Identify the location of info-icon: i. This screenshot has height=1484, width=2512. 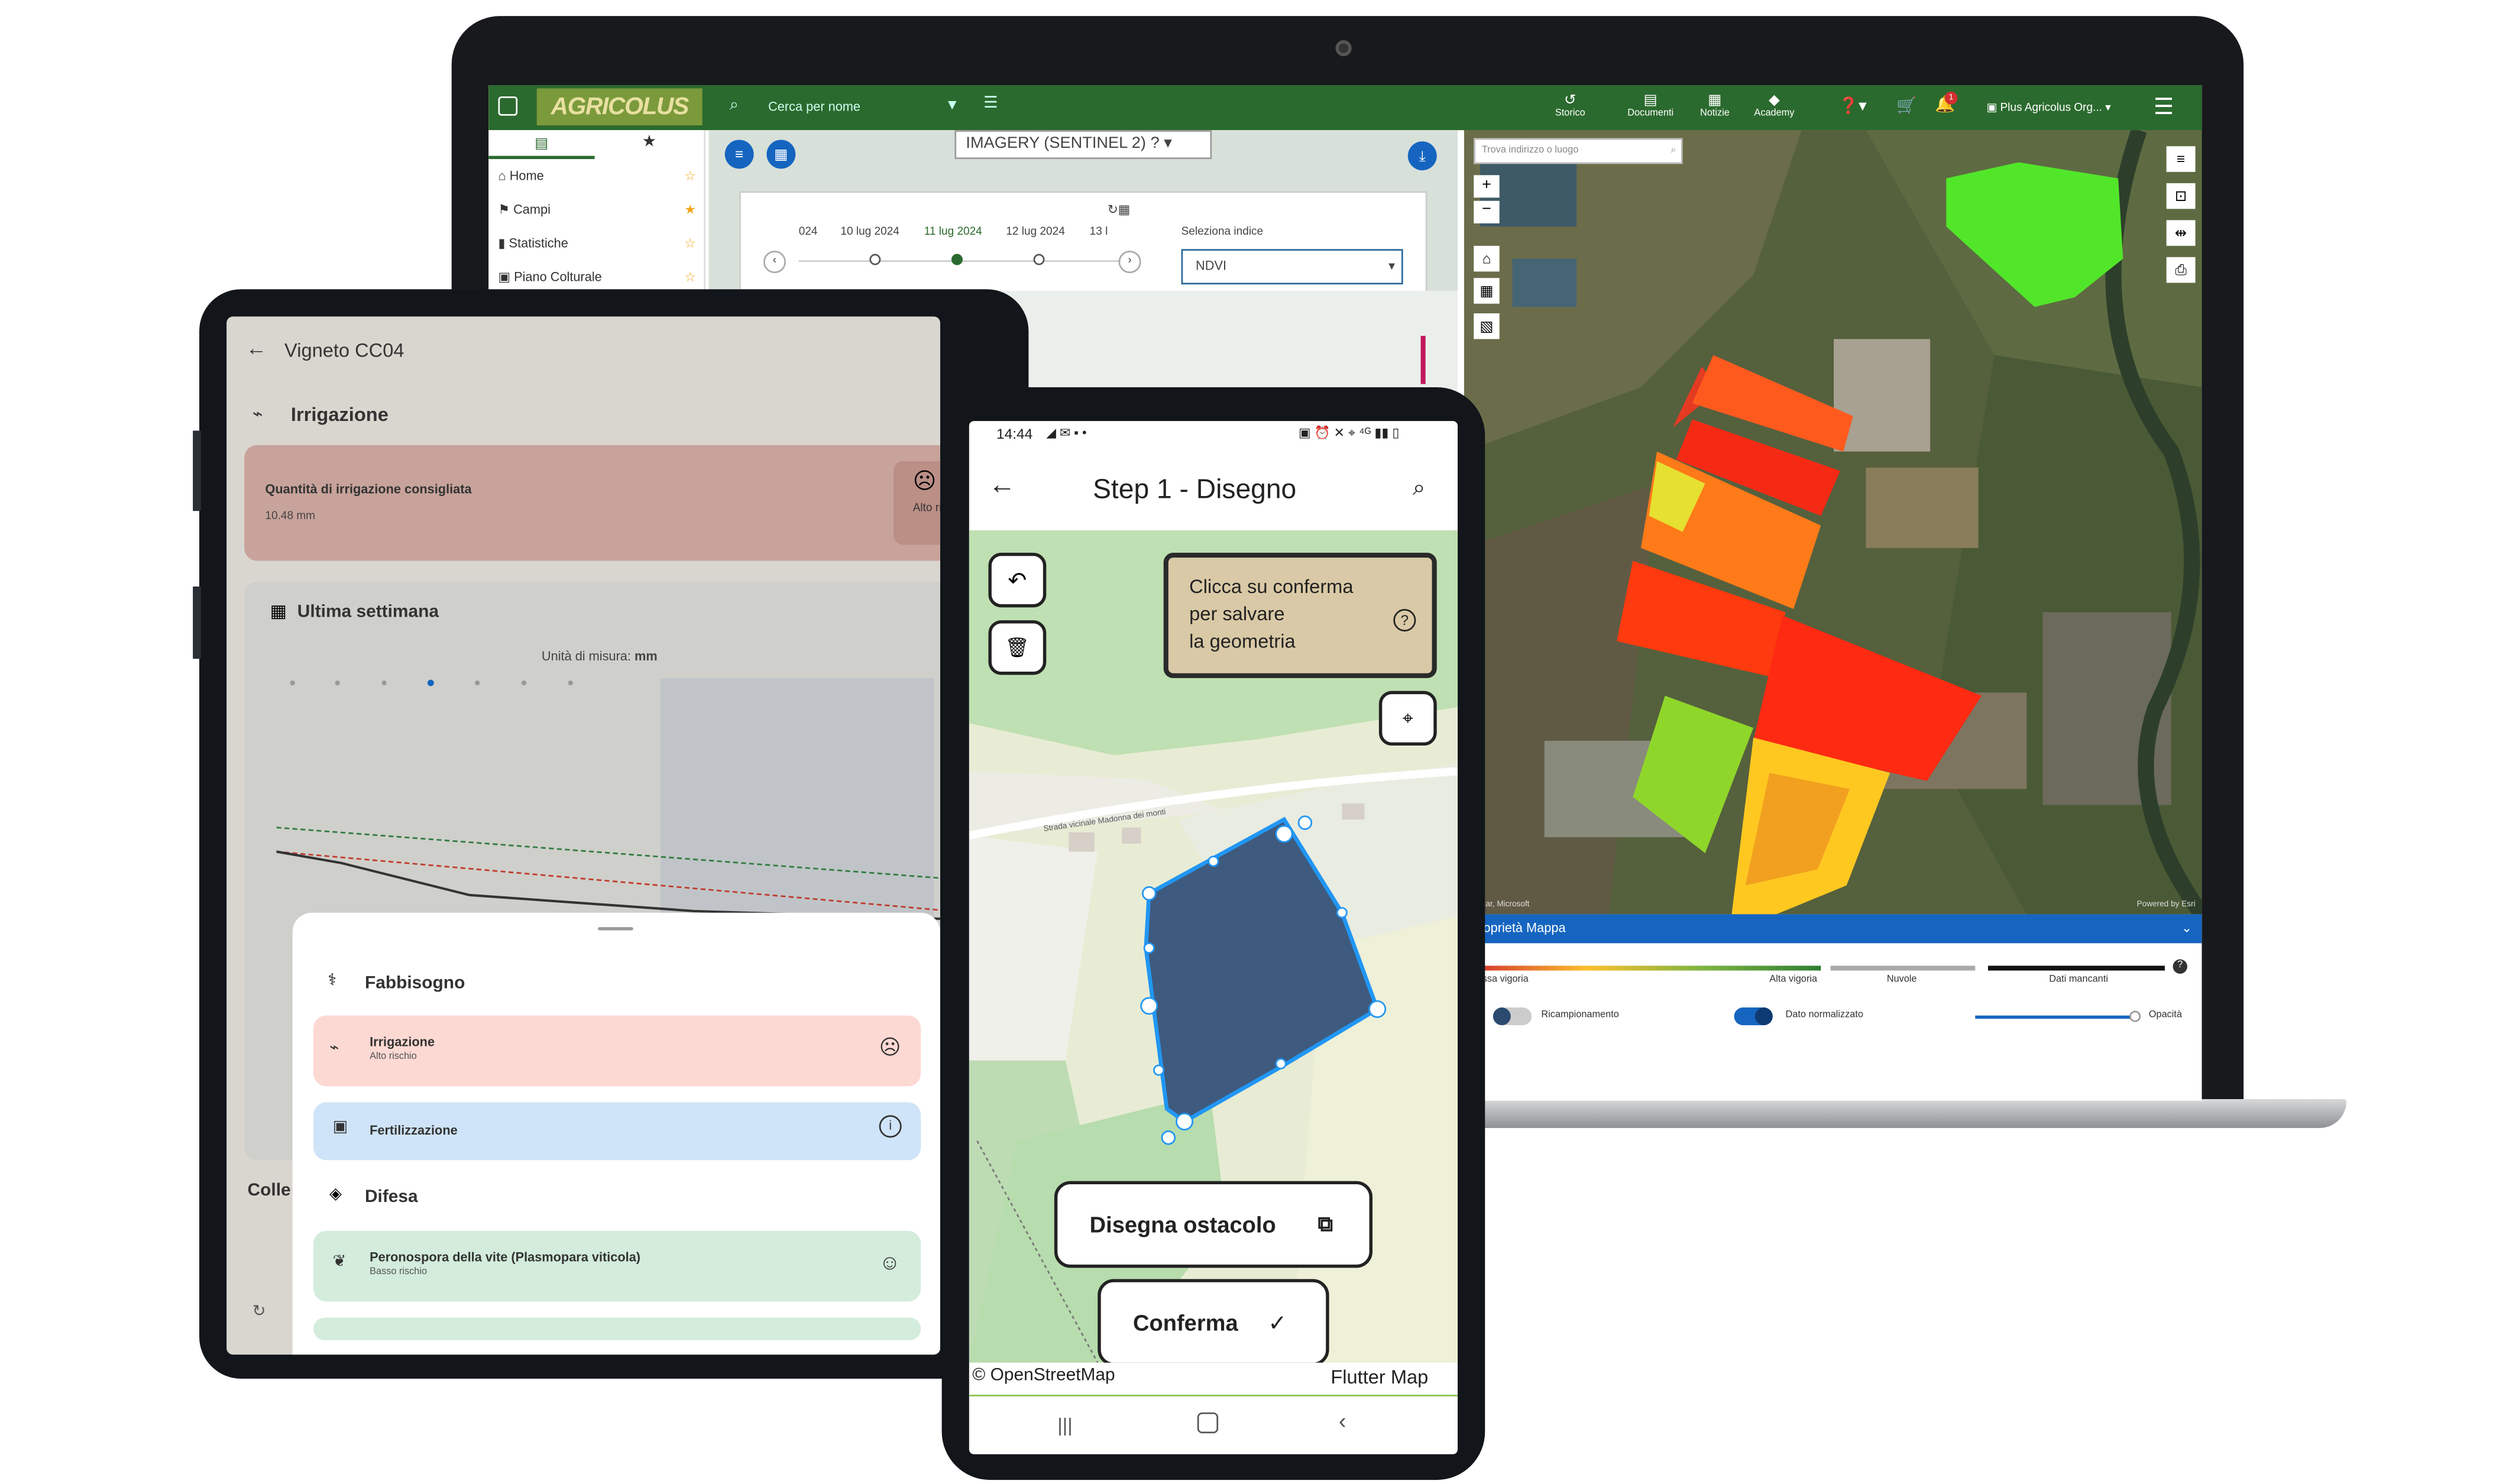
(890, 1126).